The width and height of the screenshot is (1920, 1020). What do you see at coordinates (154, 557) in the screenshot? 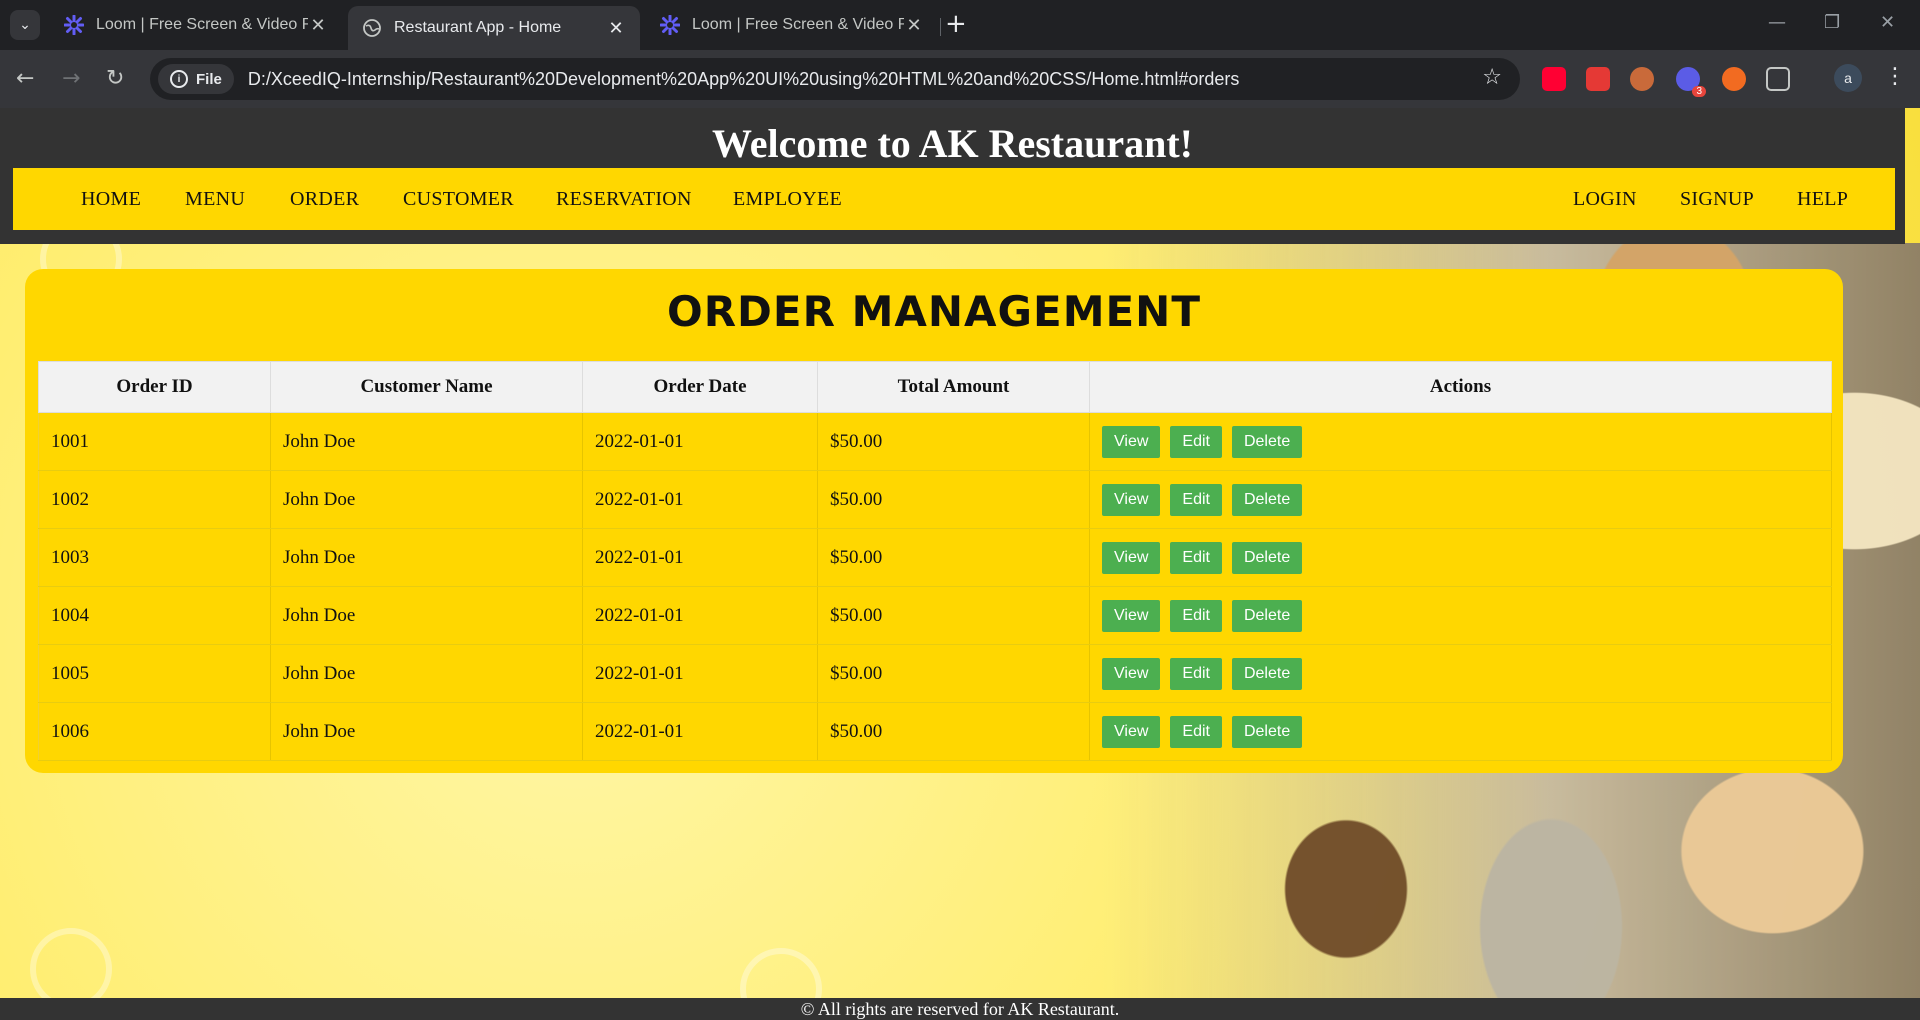
I see `order-id-cell: 1003` at bounding box center [154, 557].